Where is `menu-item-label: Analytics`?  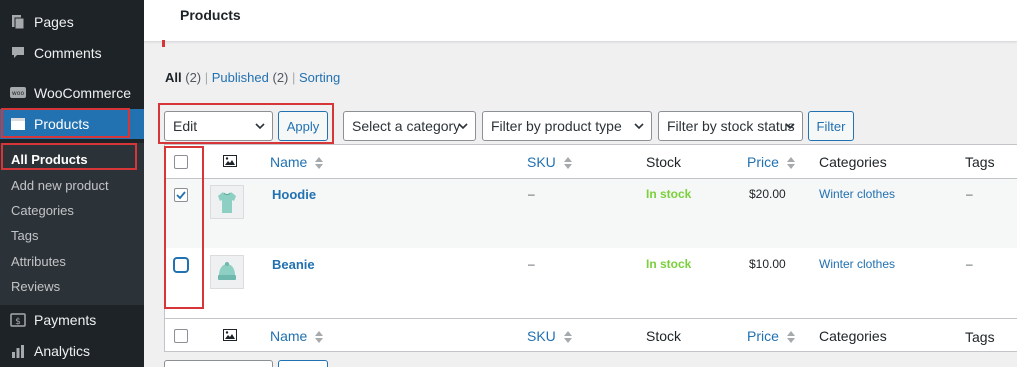 menu-item-label: Analytics is located at coordinates (62, 351).